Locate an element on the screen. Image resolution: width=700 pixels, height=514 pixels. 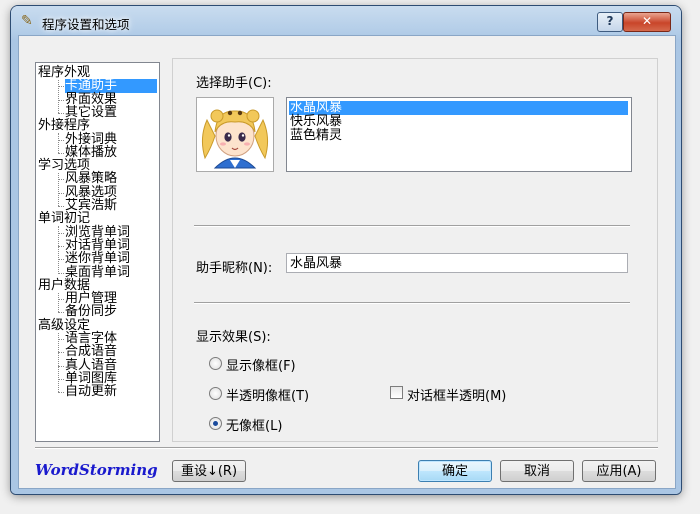
app-icon: ✎ is located at coordinates (27, 21).